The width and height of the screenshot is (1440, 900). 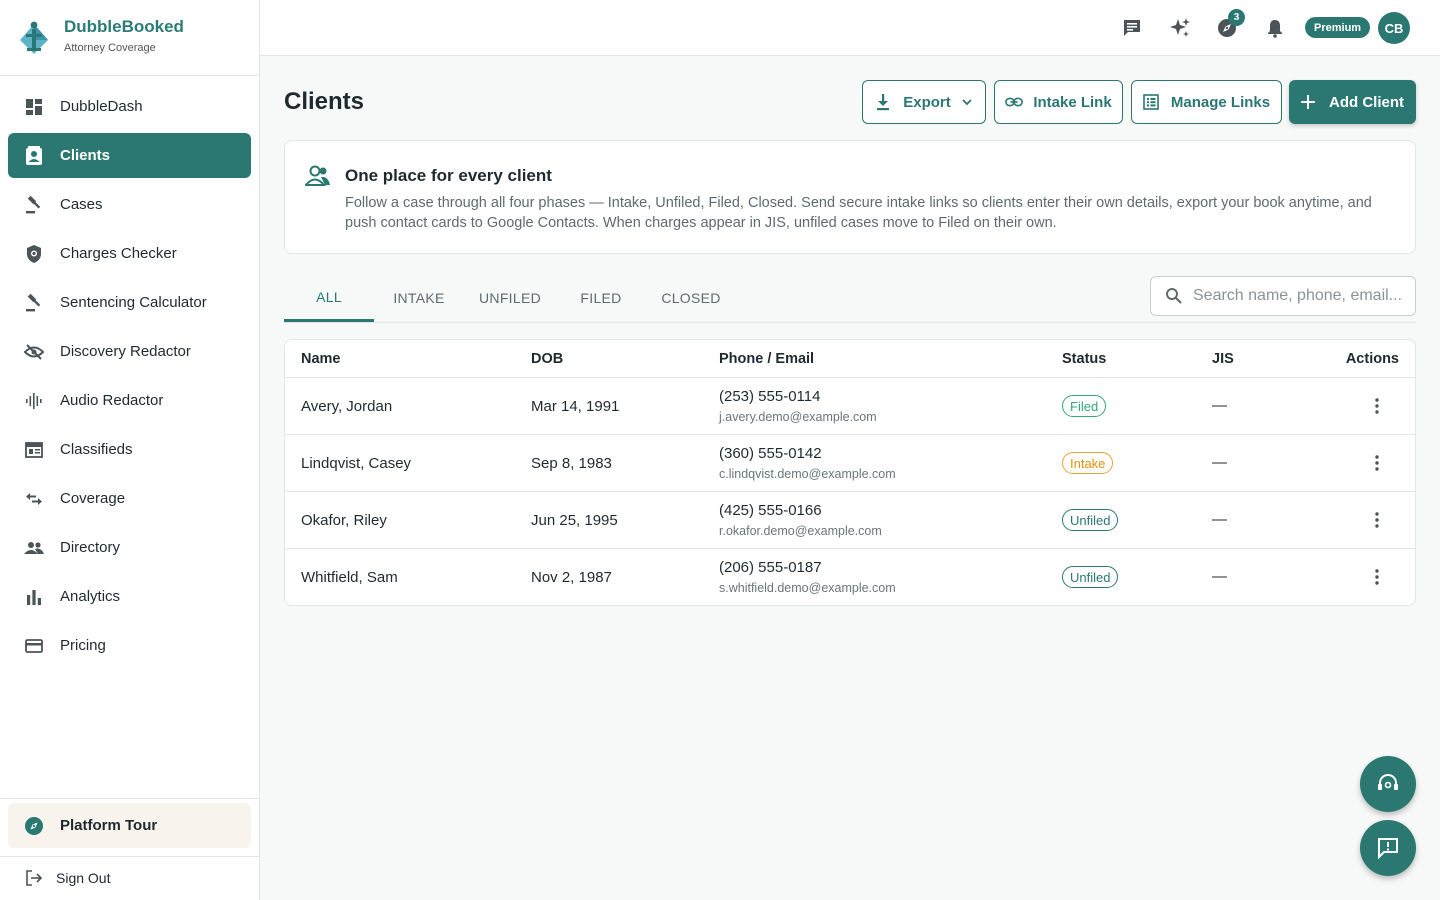 I want to click on status-tabs: ALL INTAKE UNFILED FILED CLOSED, so click(x=850, y=298).